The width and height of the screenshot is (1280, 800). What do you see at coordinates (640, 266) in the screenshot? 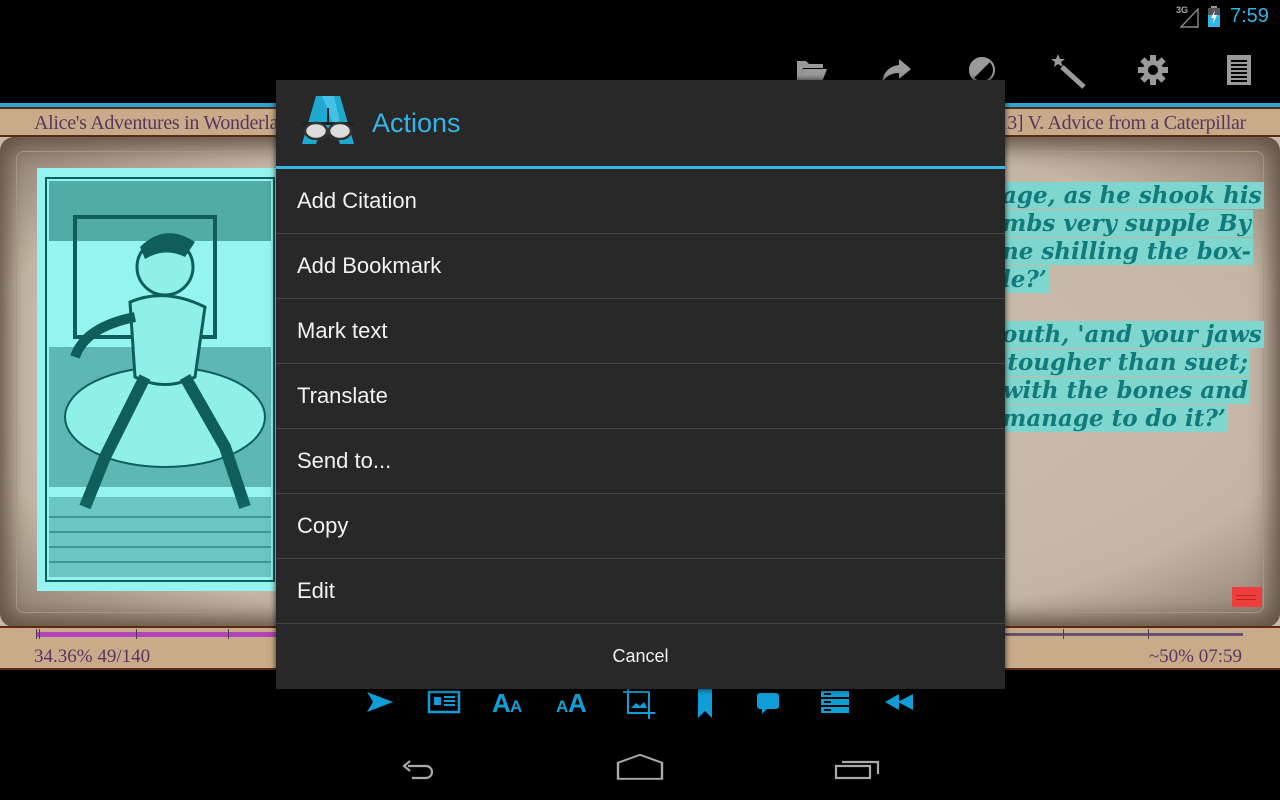
I see `action-add-bookmark: Add Bookmark` at bounding box center [640, 266].